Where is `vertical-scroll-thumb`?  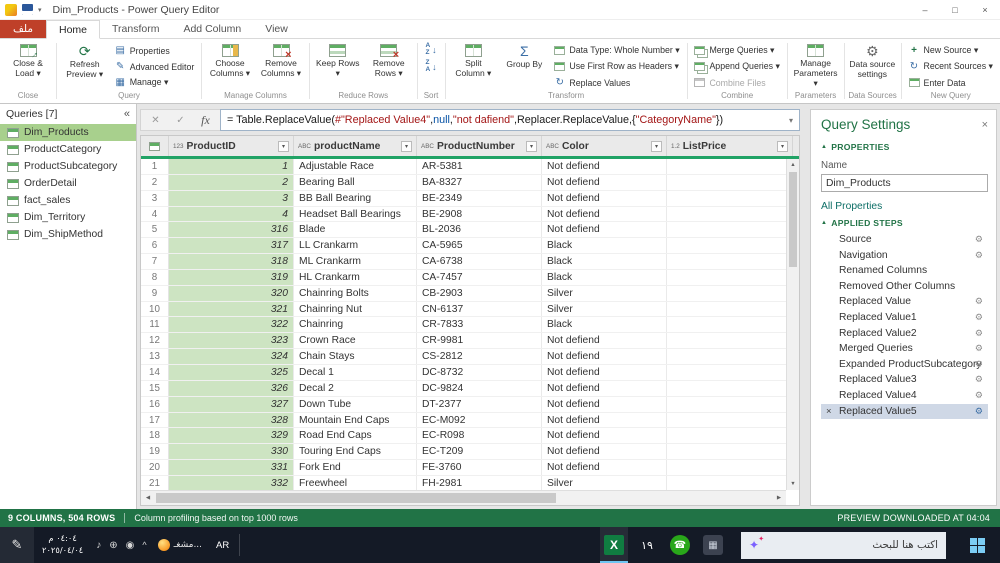 vertical-scroll-thumb is located at coordinates (793, 219).